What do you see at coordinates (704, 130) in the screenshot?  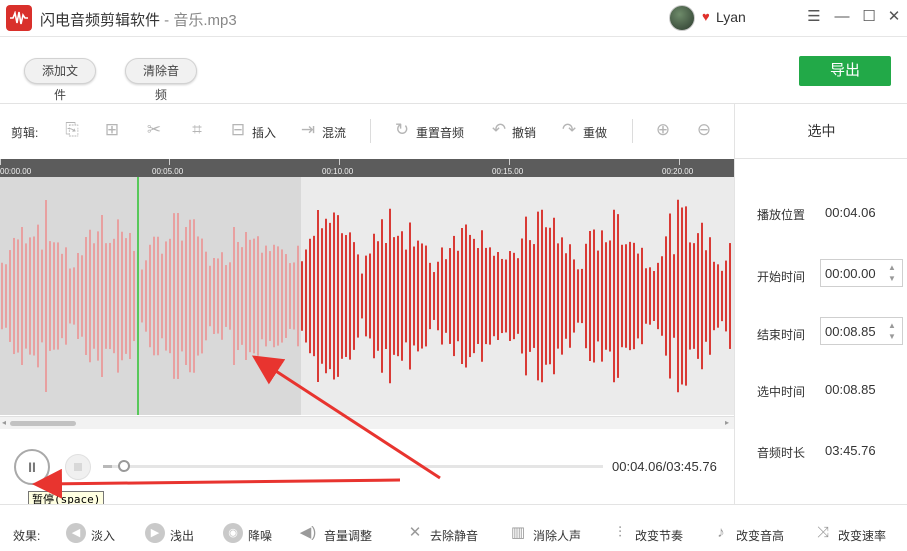 I see `zoom-out-icon: ⊖` at bounding box center [704, 130].